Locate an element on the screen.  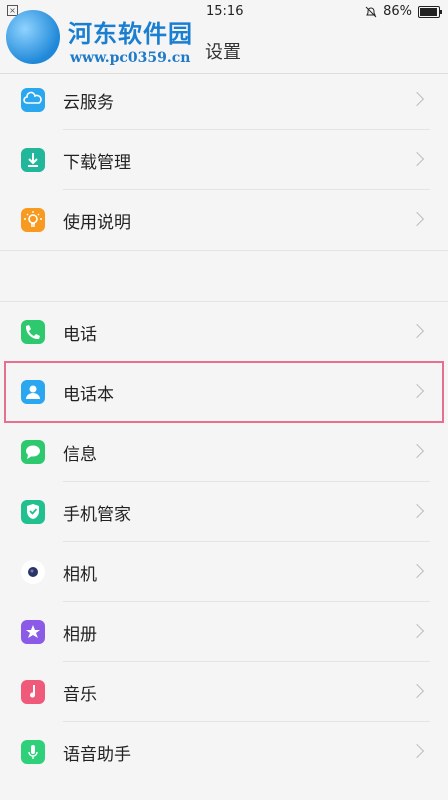
page-title: 设置 is located at coordinates (223, 52).